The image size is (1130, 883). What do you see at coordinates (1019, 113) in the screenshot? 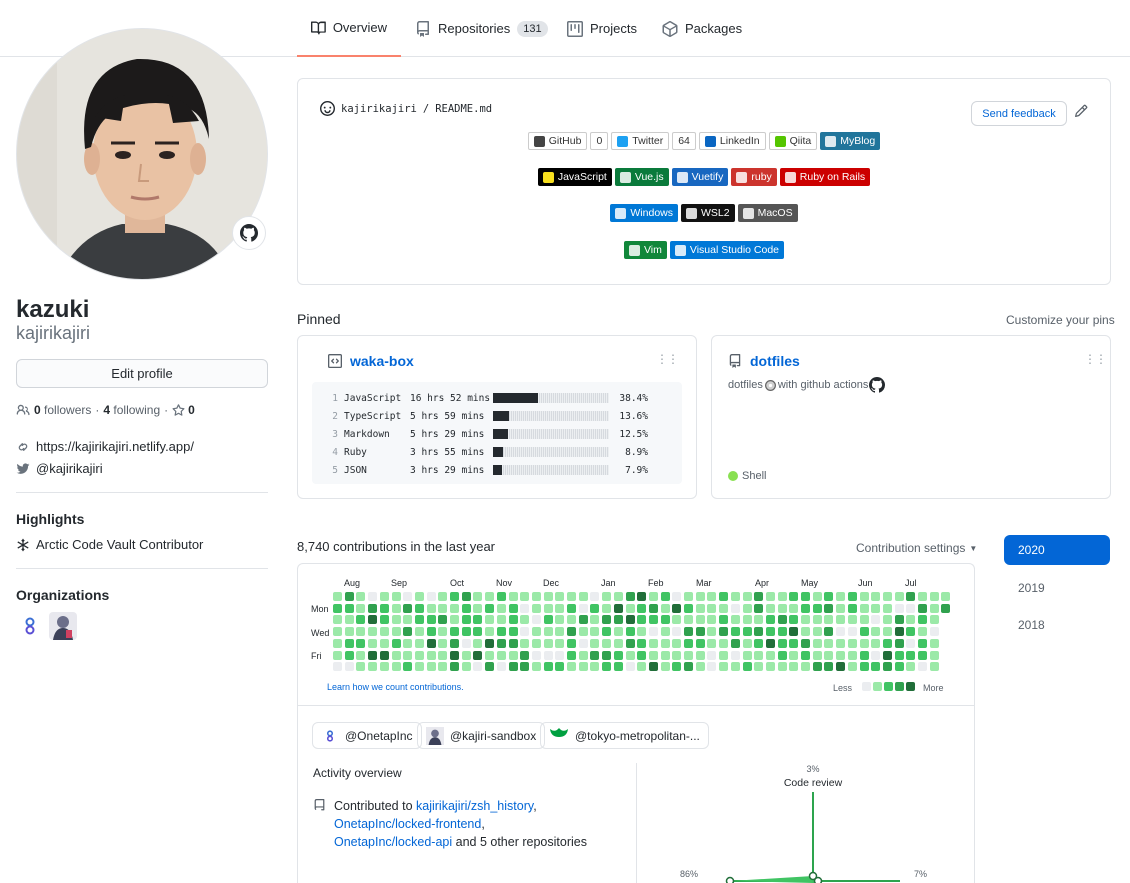
I see `send-feedback-button: Send feedback` at bounding box center [1019, 113].